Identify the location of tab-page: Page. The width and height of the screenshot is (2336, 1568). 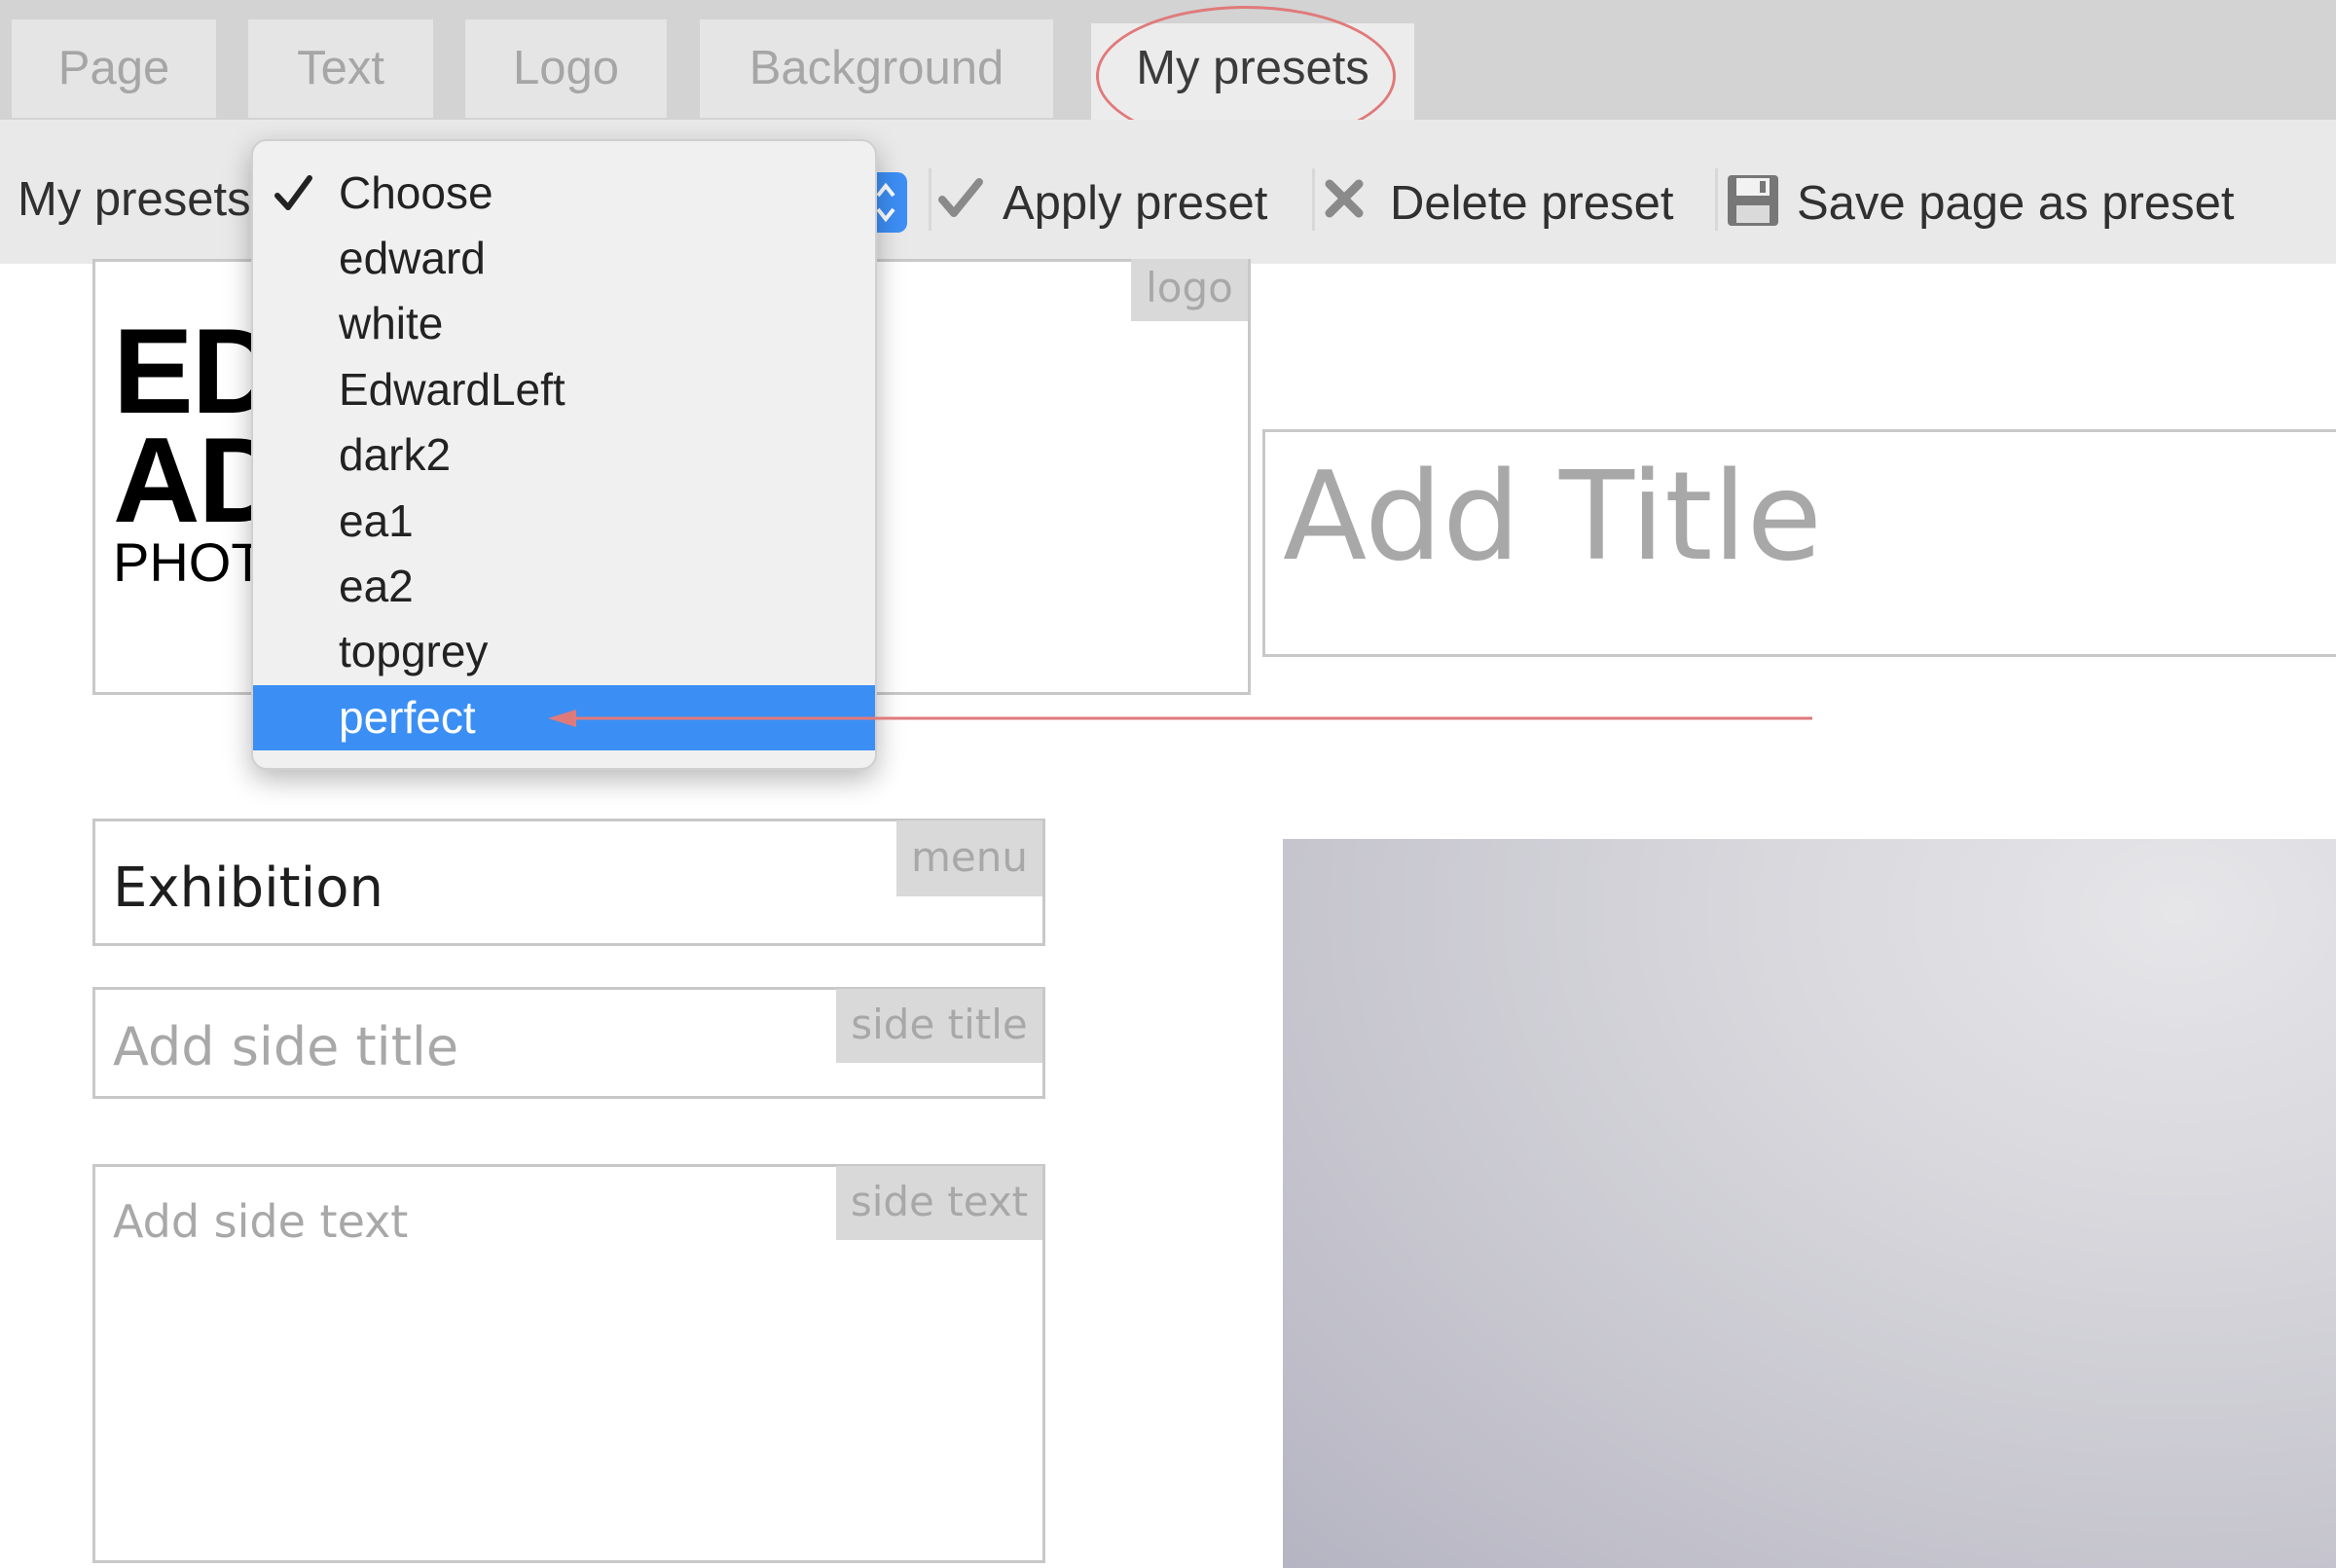
(114, 68).